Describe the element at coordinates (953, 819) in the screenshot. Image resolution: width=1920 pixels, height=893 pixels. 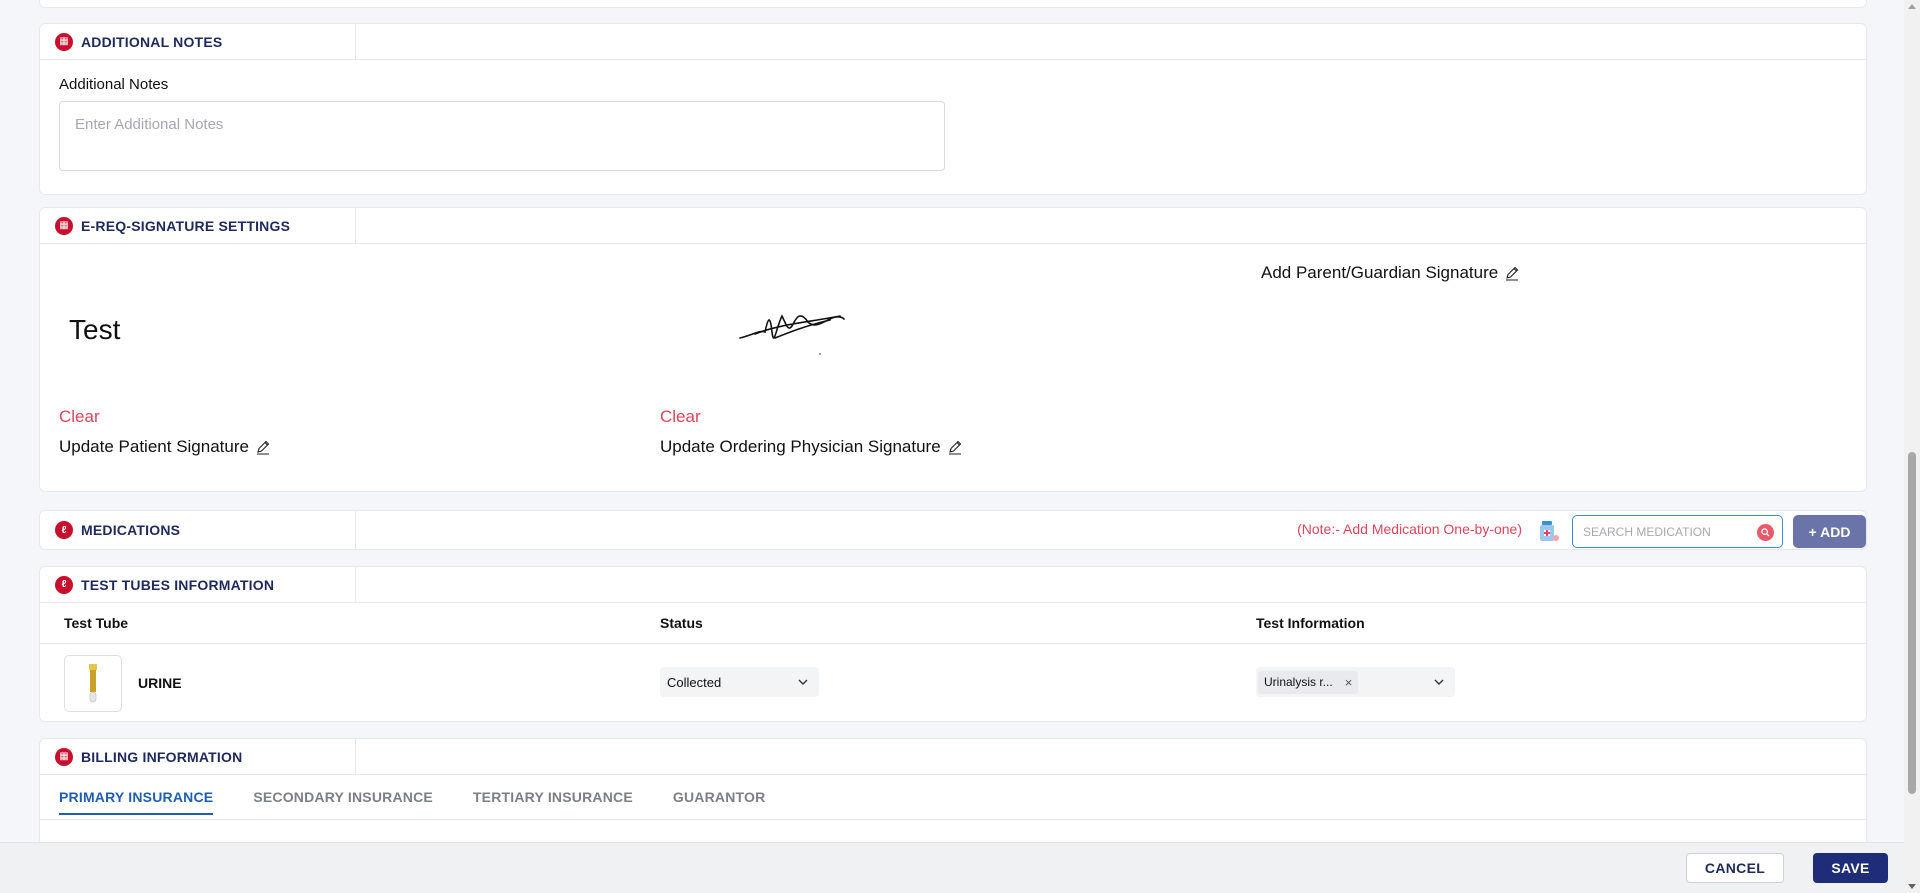
I see `tabs-divider` at that location.